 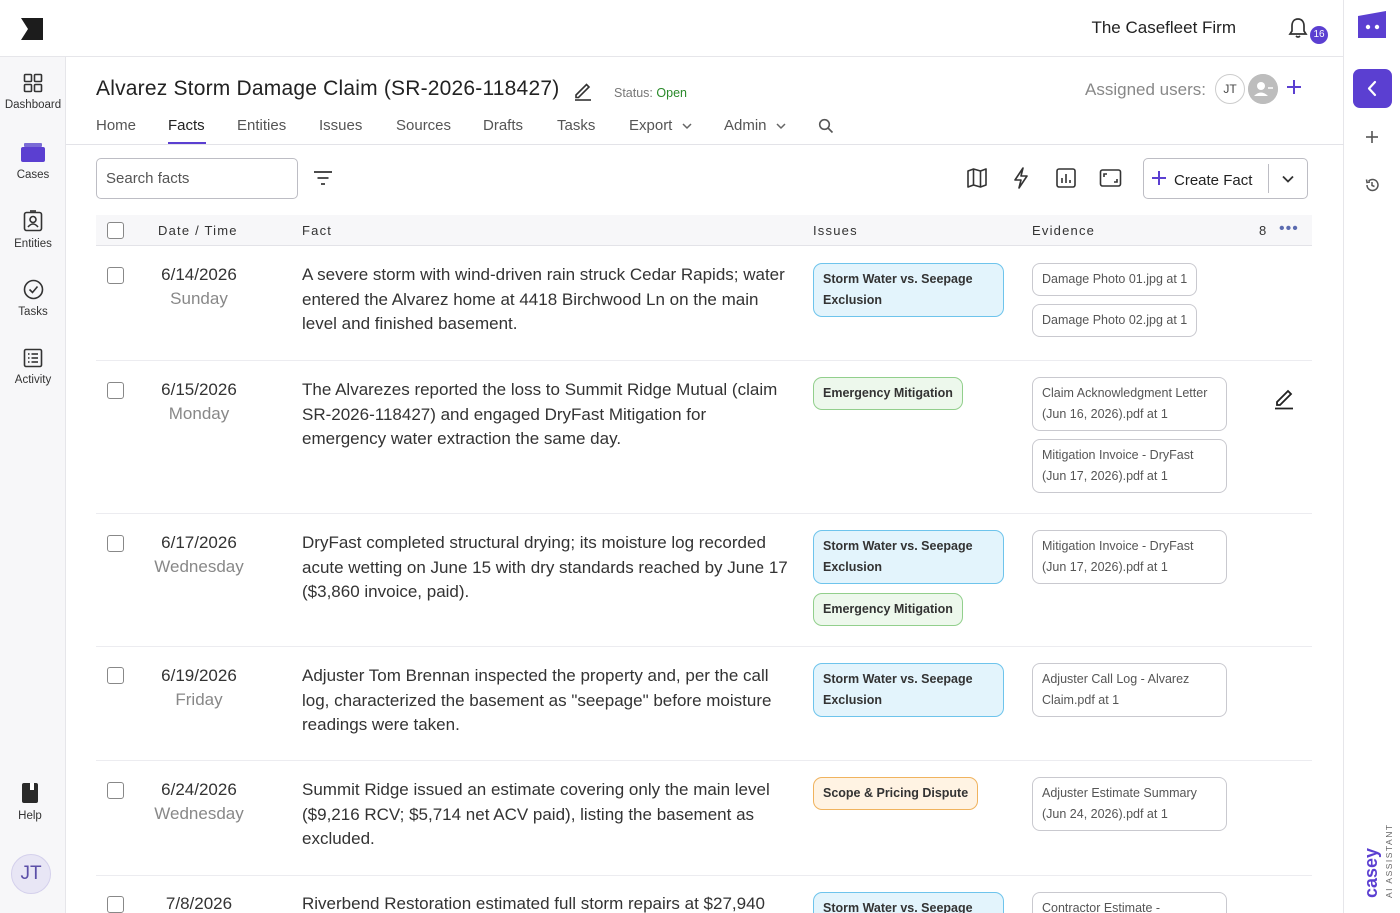 I want to click on filter-icon, so click(x=323, y=178).